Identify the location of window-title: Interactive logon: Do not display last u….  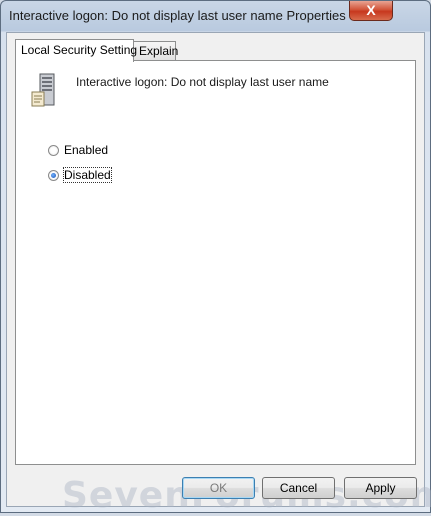
(177, 15).